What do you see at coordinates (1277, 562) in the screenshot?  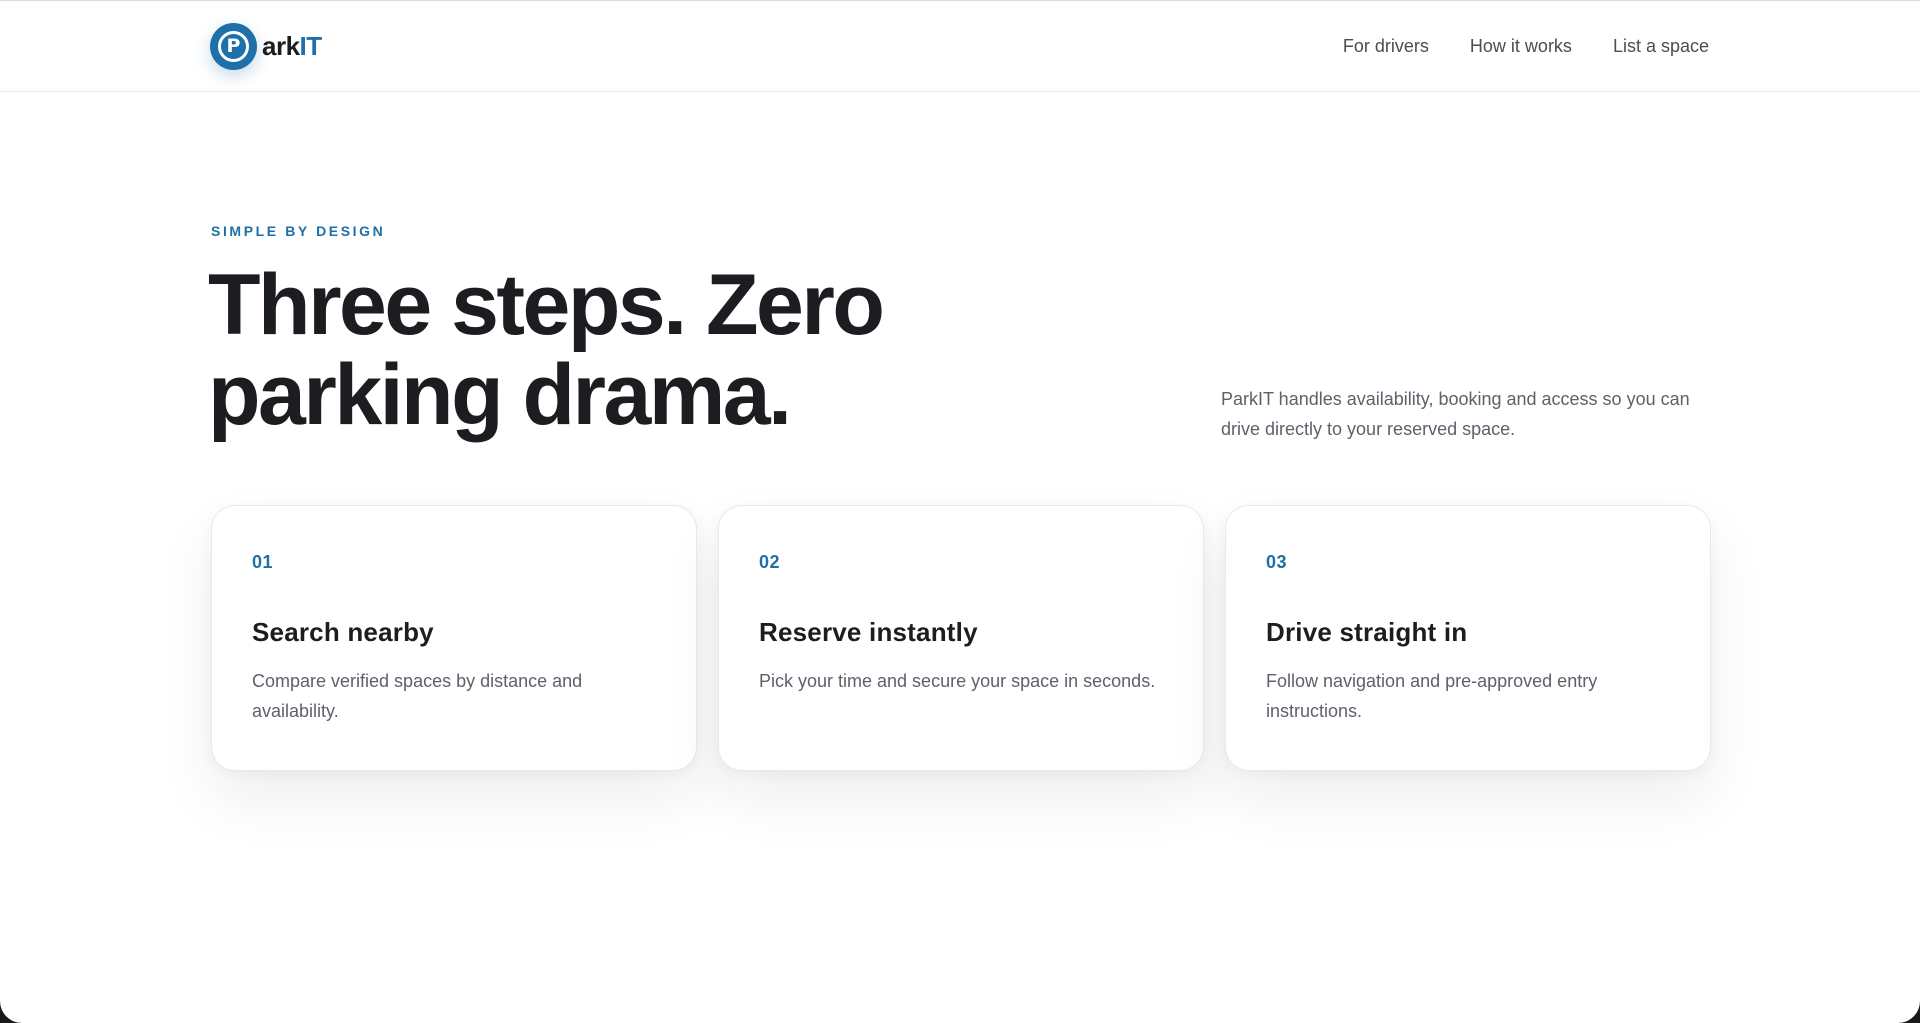 I see `step-number: 03` at bounding box center [1277, 562].